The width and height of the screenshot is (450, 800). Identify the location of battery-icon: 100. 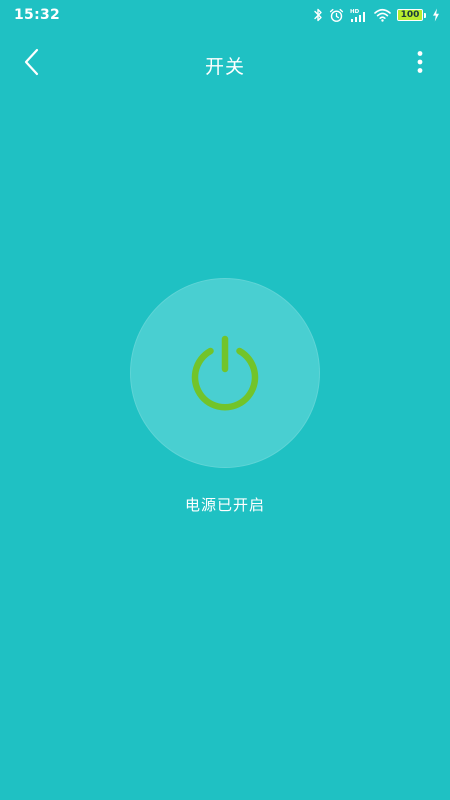
(411, 15).